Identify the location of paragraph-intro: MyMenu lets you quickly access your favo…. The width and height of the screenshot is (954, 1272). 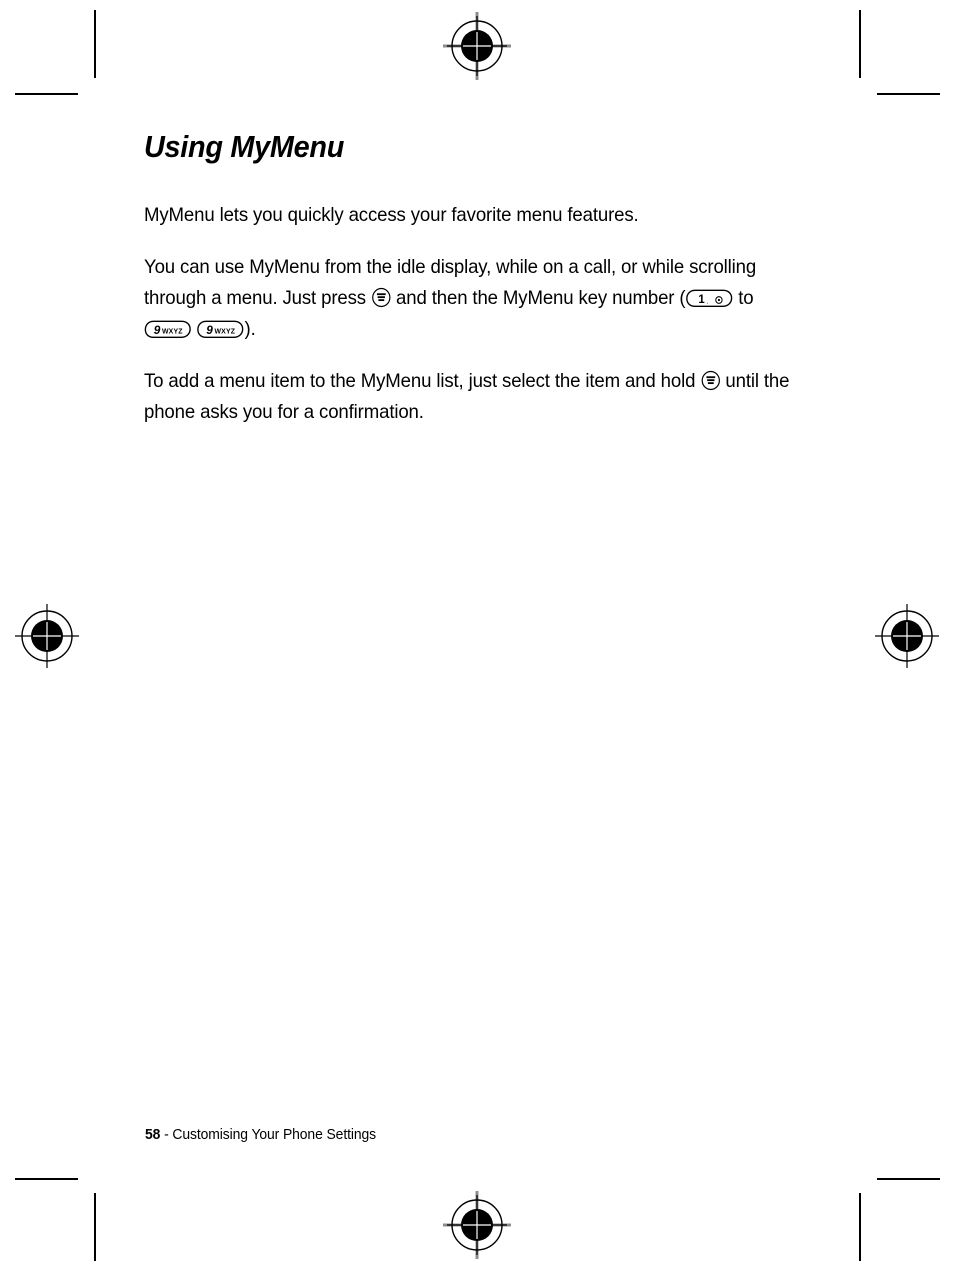
(472, 215).